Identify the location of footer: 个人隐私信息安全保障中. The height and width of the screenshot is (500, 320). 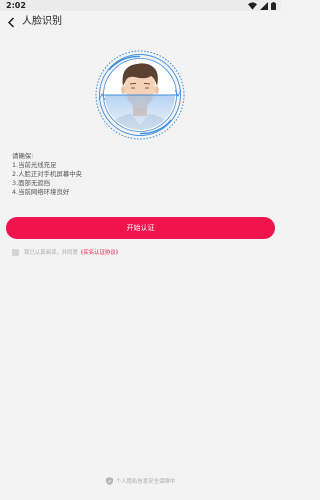
(140, 481).